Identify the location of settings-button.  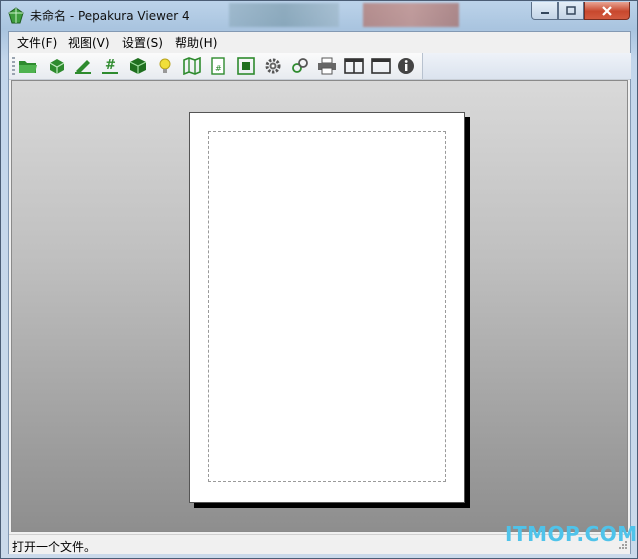
(273, 66).